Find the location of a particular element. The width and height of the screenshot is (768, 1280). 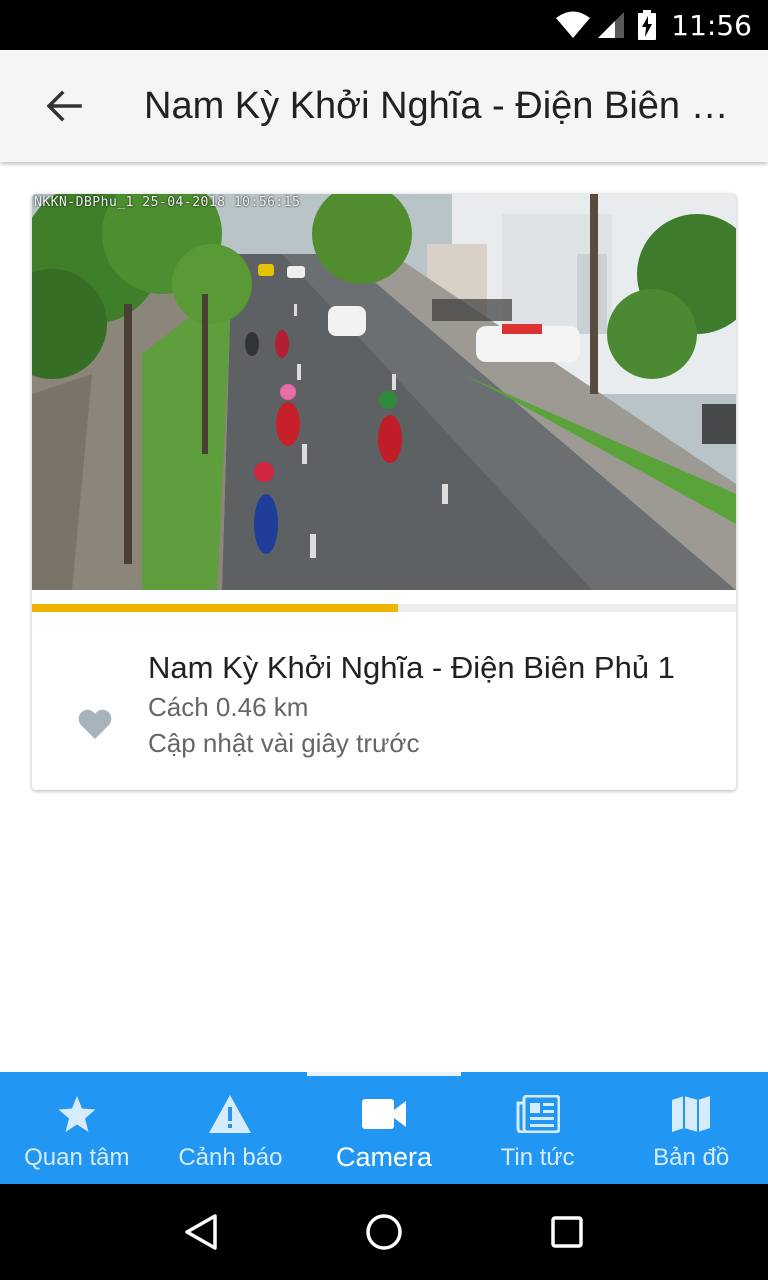

arrow-back-icon is located at coordinates (64, 106).